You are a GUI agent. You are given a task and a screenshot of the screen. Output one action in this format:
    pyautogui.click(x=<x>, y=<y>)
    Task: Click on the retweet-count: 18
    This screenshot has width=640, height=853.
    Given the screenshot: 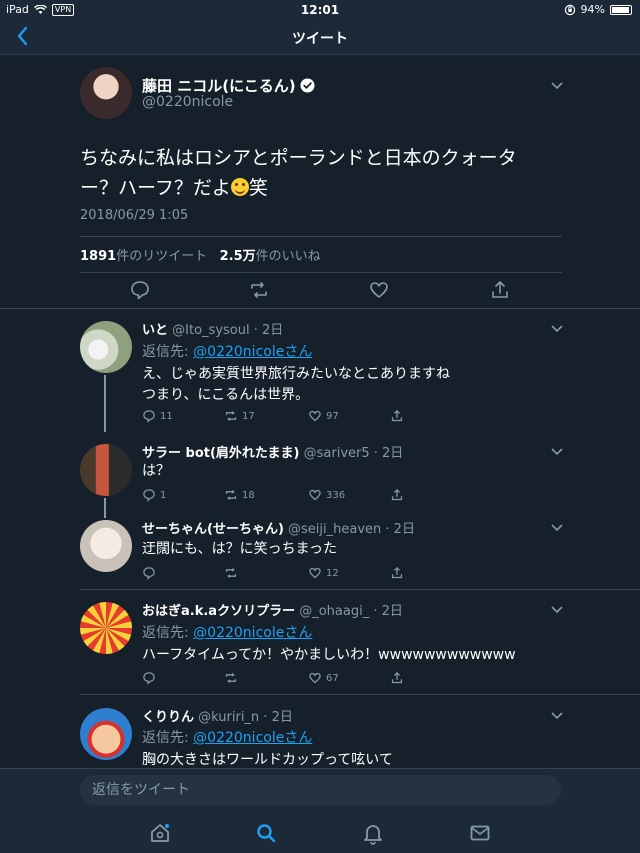 What is the action you would take?
    pyautogui.click(x=248, y=495)
    